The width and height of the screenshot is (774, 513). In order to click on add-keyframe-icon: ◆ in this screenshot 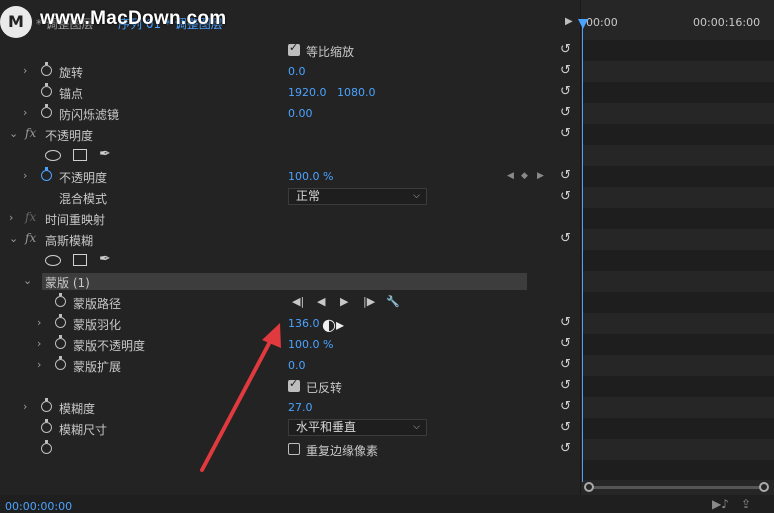, I will do `click(524, 176)`.